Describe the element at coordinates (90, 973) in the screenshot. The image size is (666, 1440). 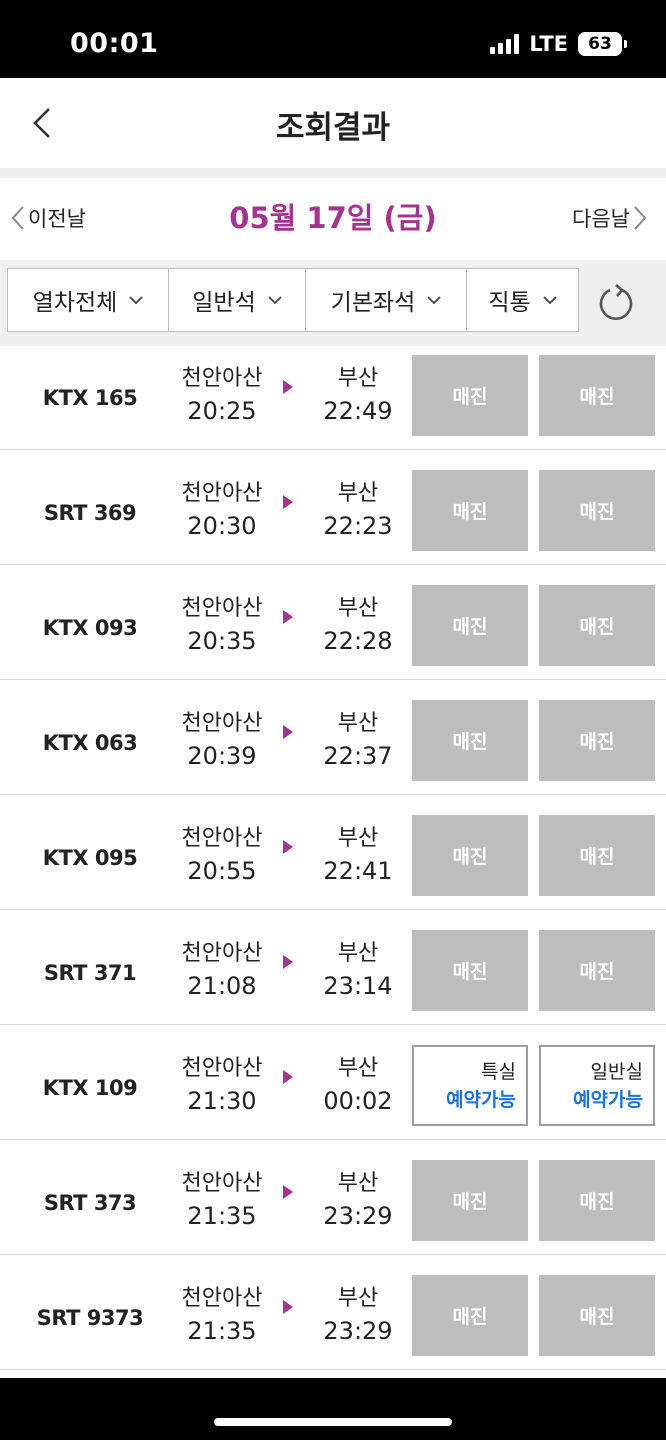
I see `train-number: SRT 371` at that location.